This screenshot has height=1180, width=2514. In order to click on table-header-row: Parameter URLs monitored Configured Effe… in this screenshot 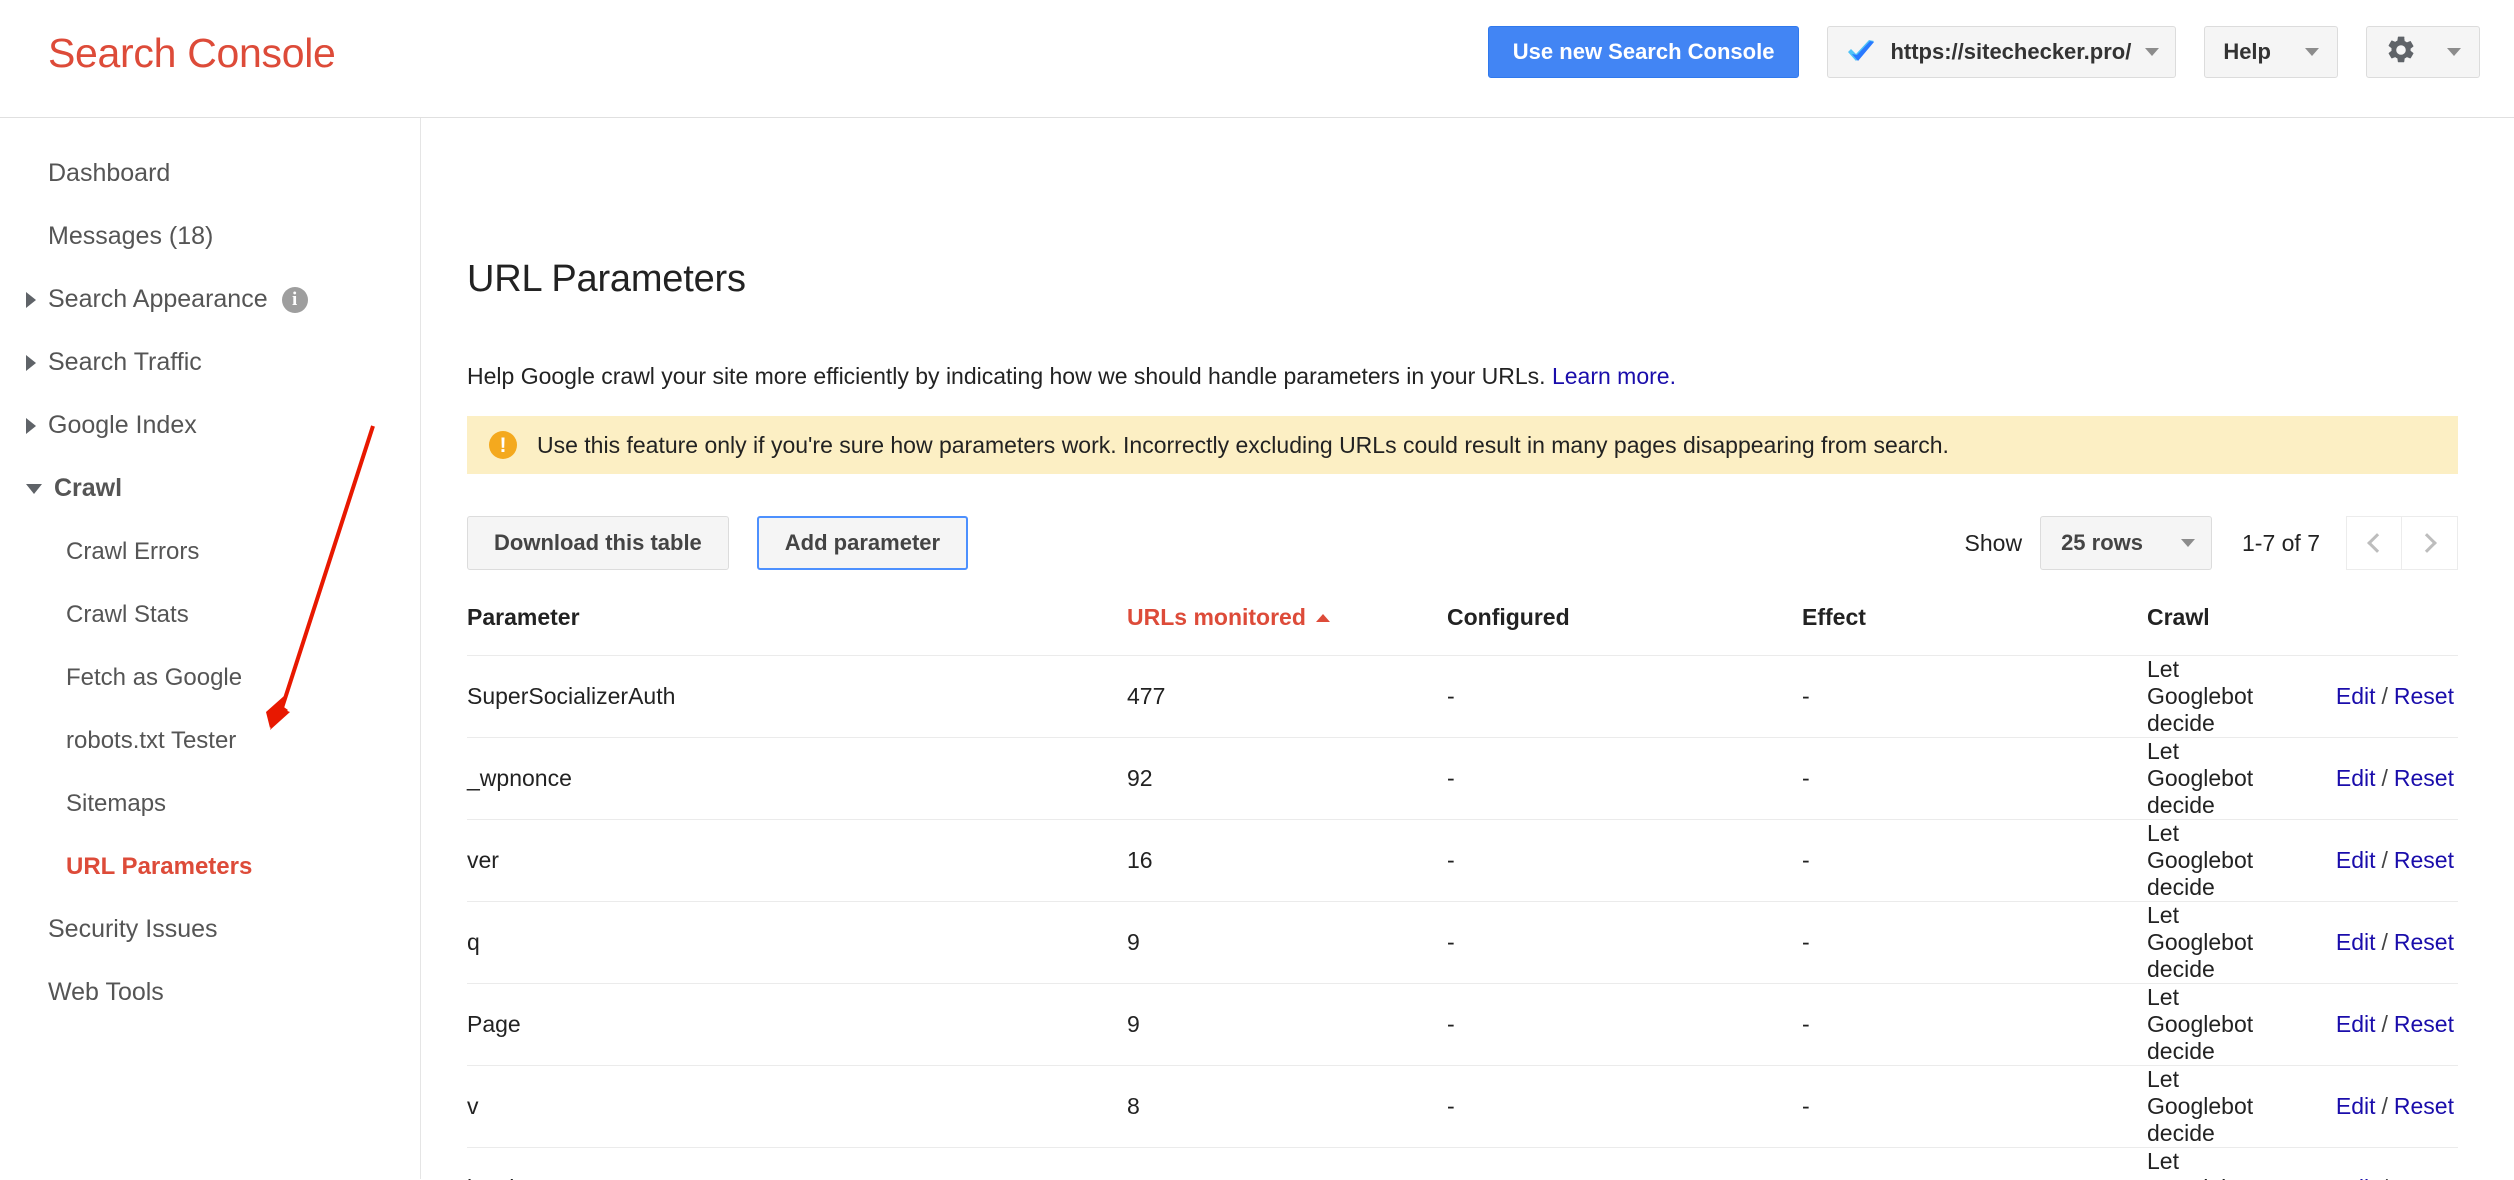, I will do `click(1462, 630)`.